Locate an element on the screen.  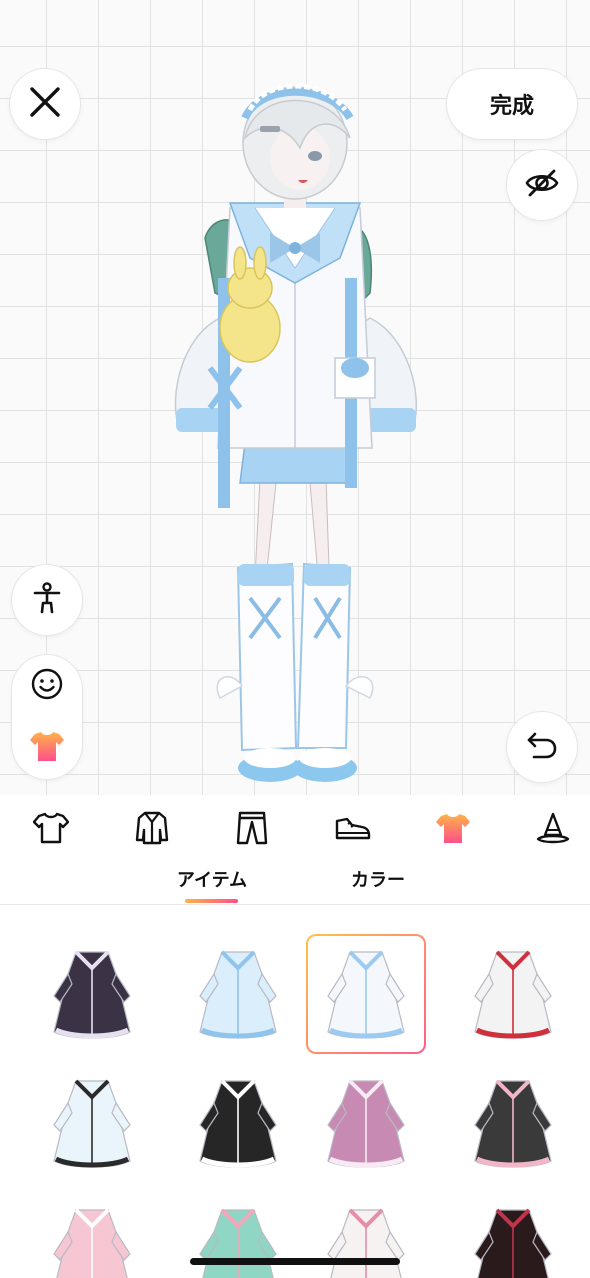
outfit-item-white-pink-frill-dress is located at coordinates (366, 1235).